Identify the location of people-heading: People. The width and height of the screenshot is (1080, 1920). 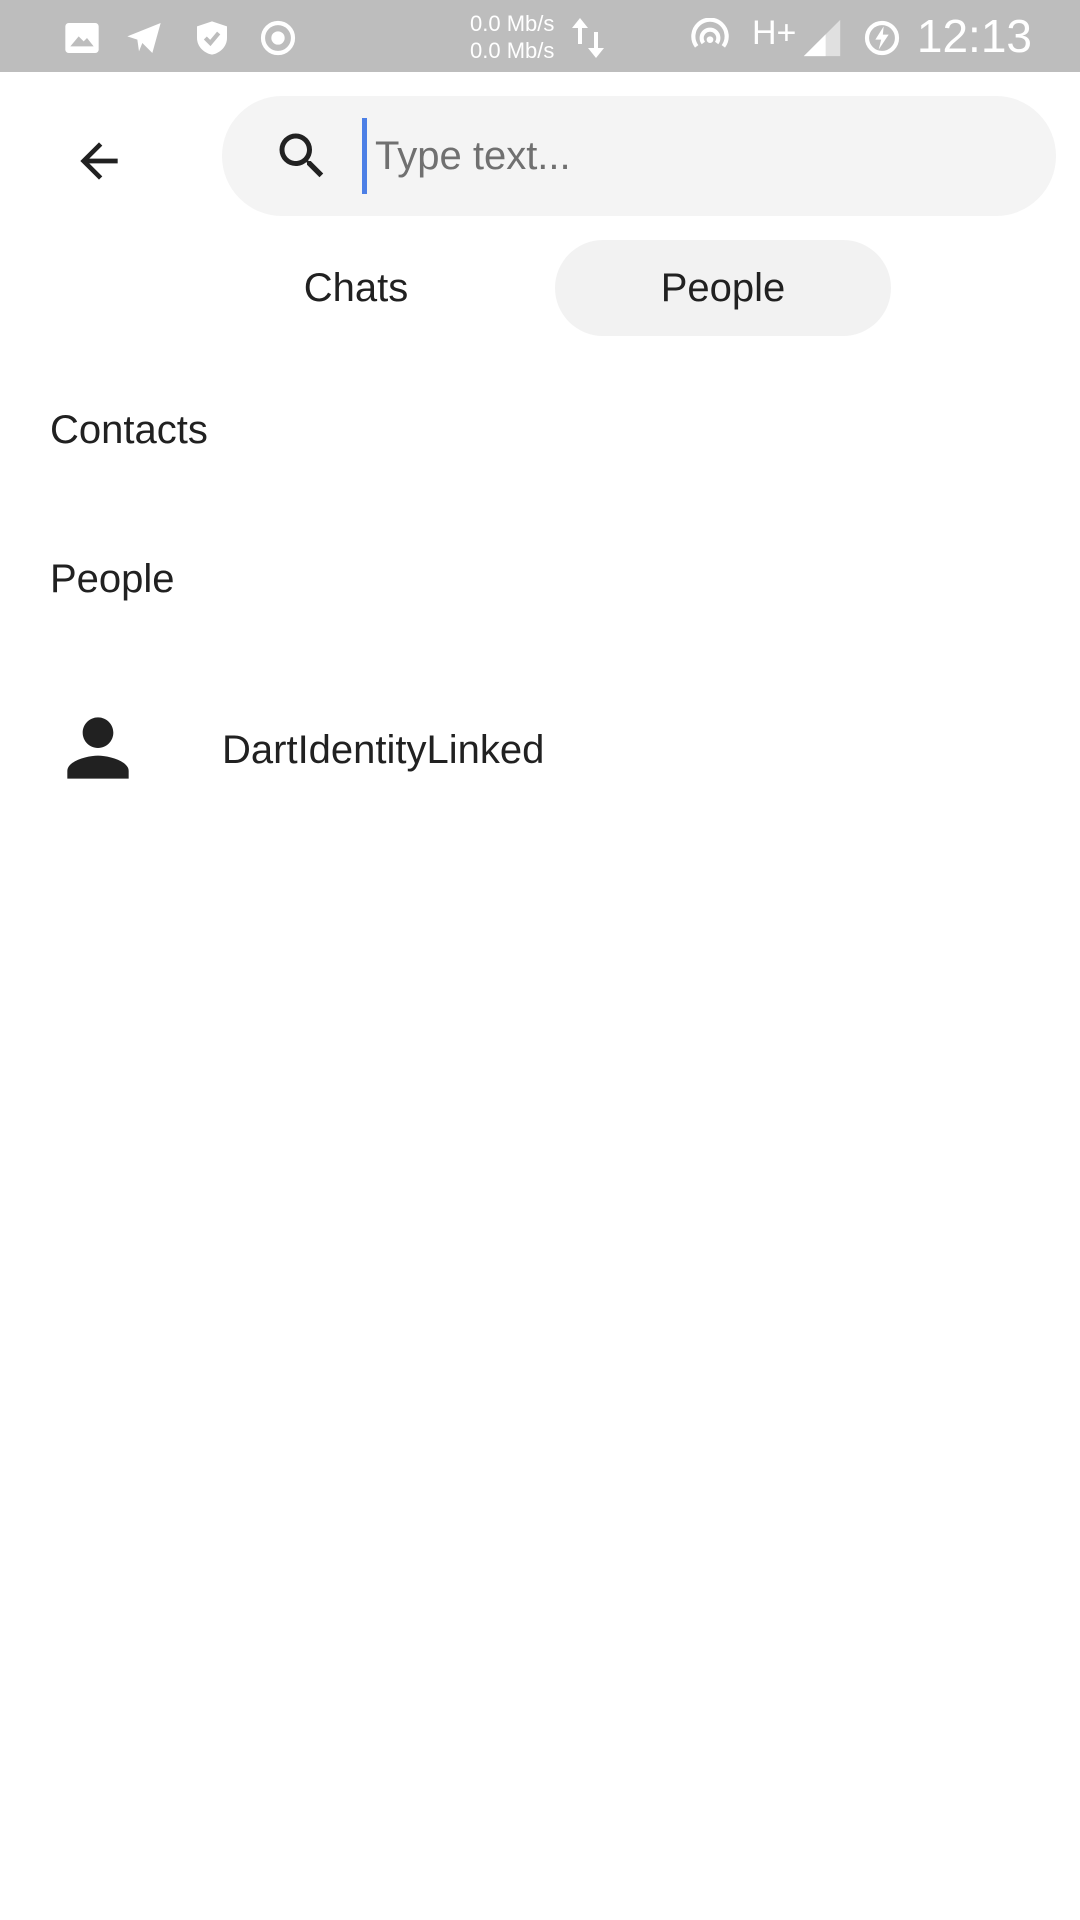
(112, 579).